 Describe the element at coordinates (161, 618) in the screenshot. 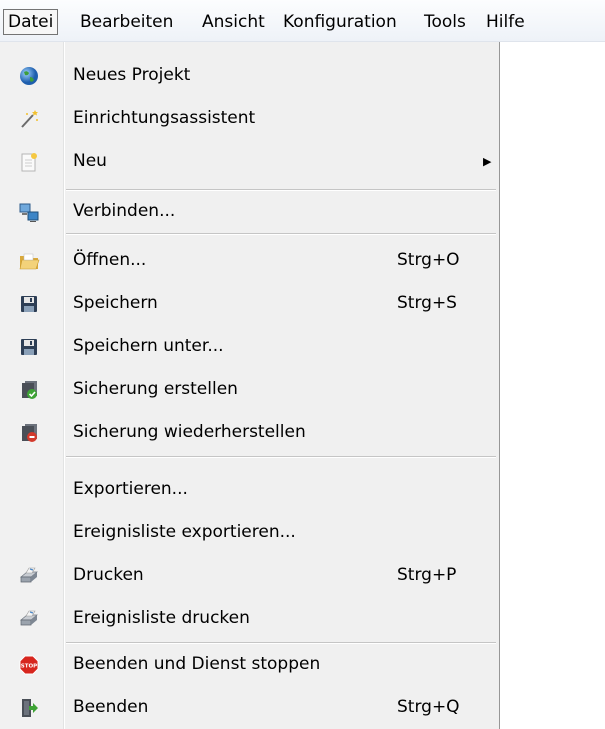

I see `menu-item-label: Ereignisliste drucken` at that location.